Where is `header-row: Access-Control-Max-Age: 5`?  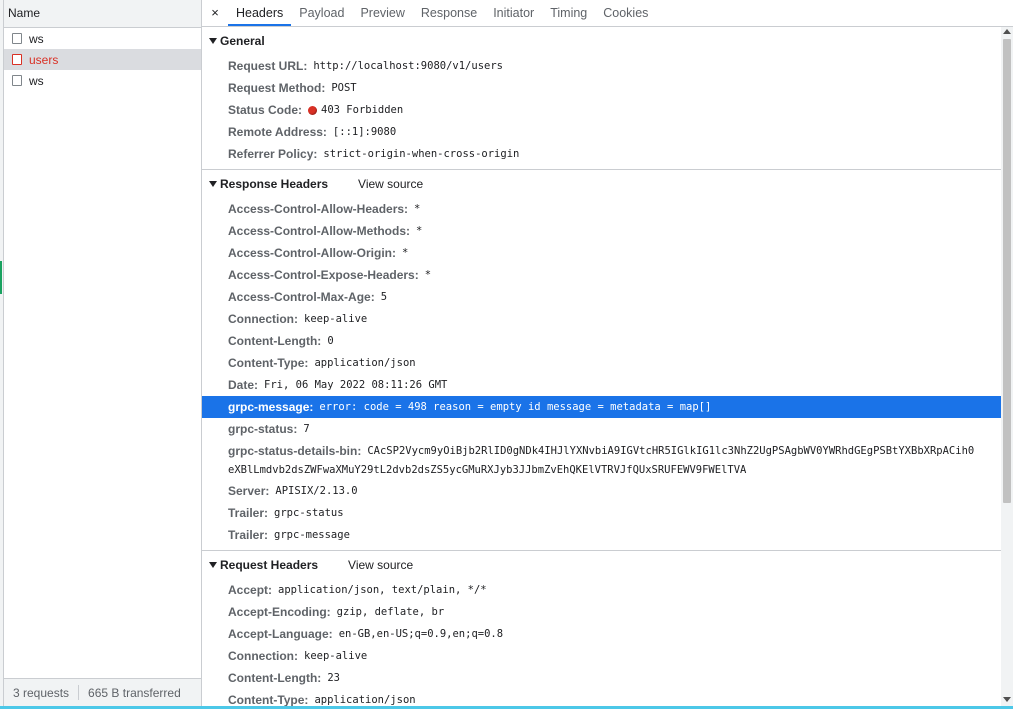 header-row: Access-Control-Max-Age: 5 is located at coordinates (601, 297).